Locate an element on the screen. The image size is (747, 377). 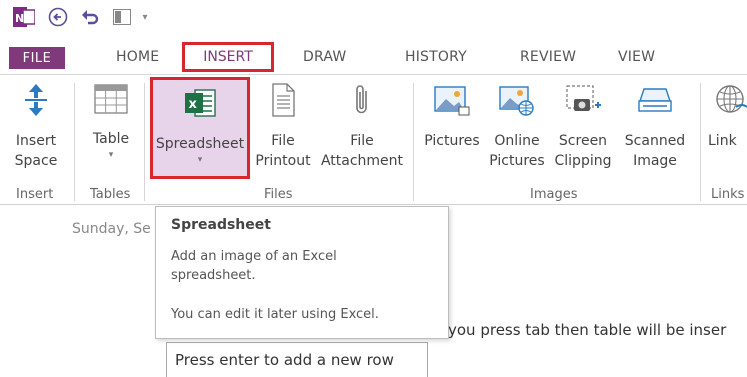
excel-spreadsheet-icon: x is located at coordinates (200, 106).